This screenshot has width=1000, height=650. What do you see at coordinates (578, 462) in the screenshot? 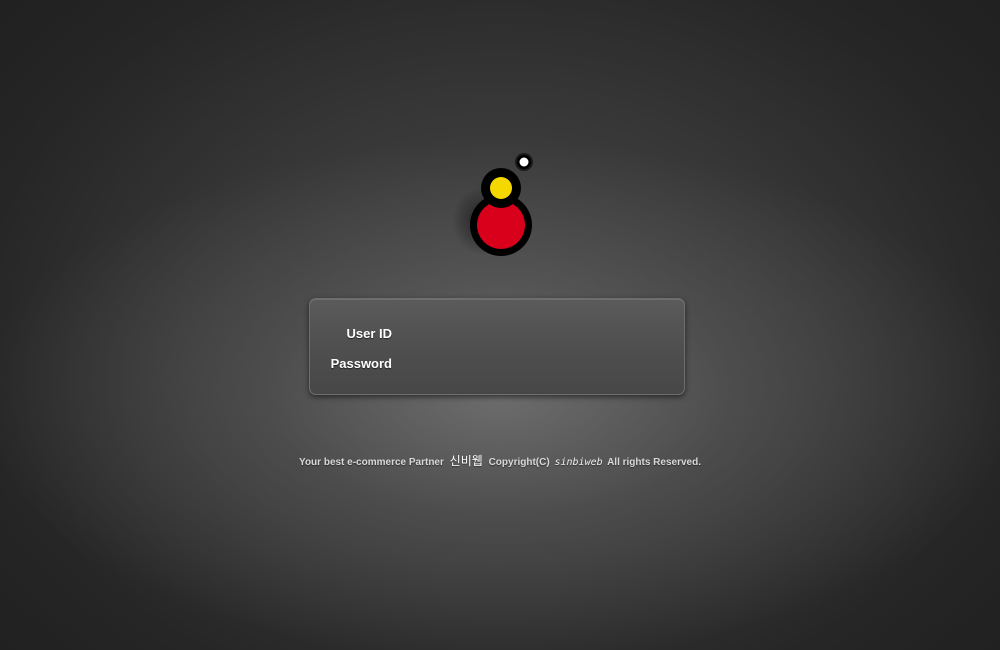
I see `footer-brand: sinbiweb` at bounding box center [578, 462].